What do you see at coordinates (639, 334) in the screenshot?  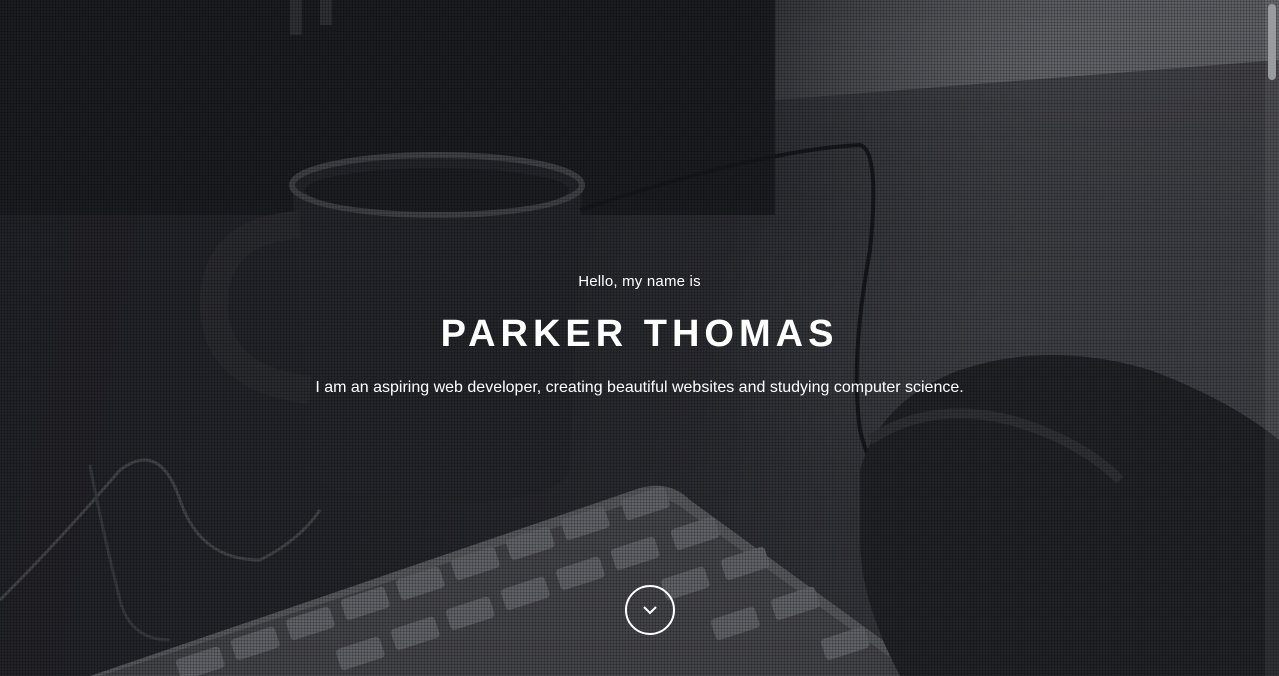 I see `hero-name: PARKER THOMAS` at bounding box center [639, 334].